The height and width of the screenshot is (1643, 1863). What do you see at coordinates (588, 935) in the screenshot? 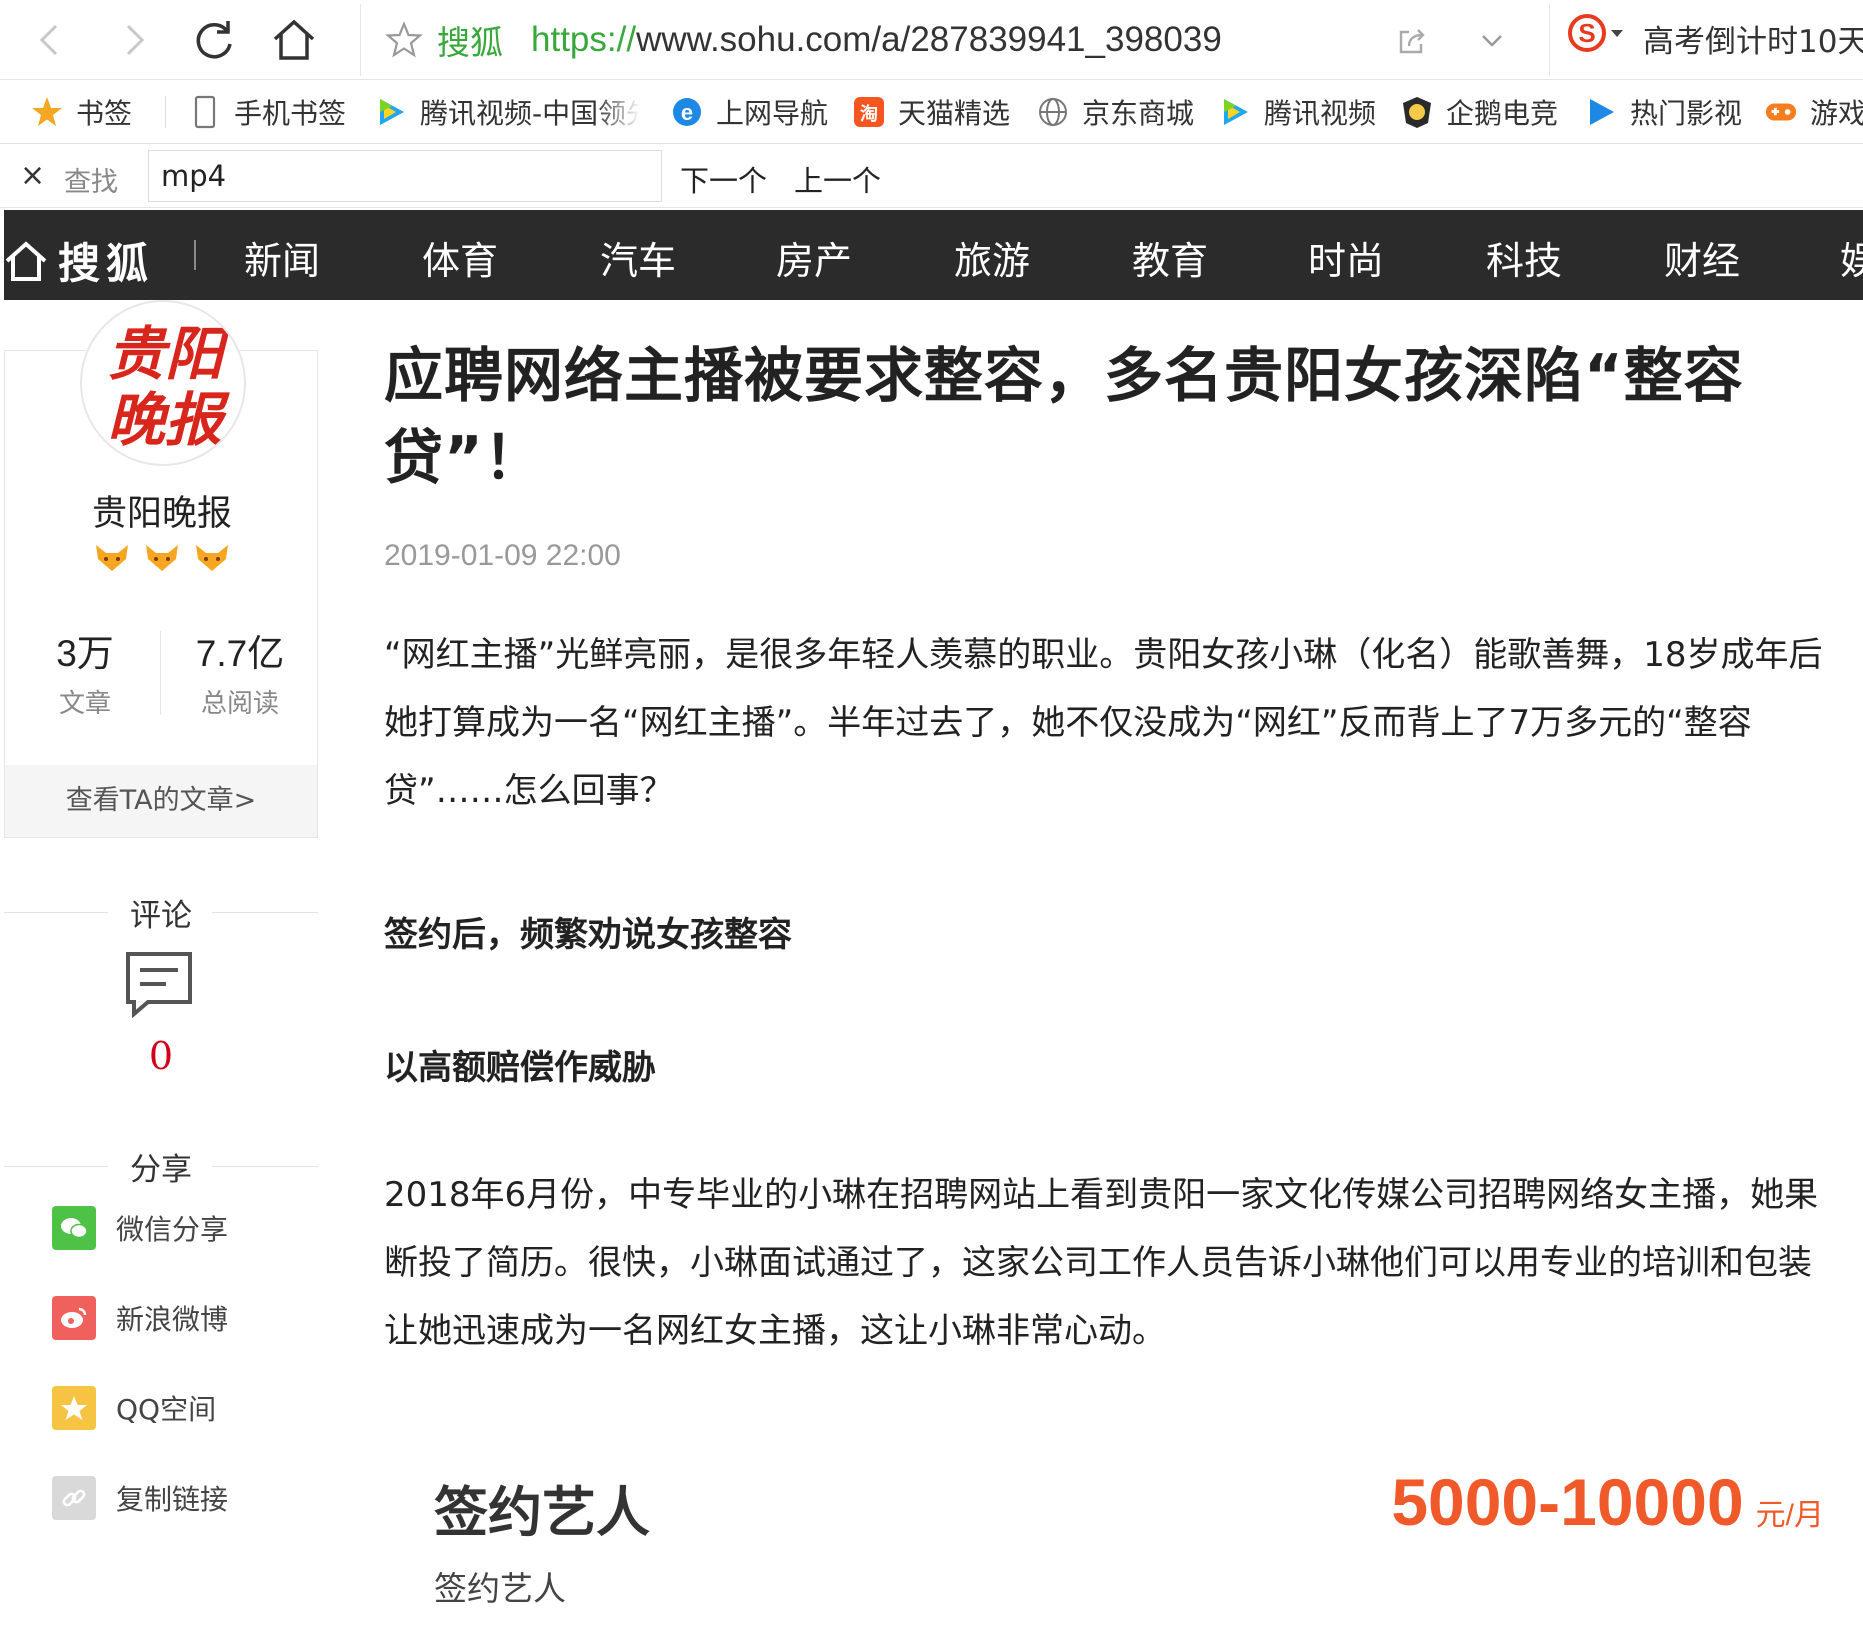
I see `article-subheading: 签约后，频繁劝说女孩整容` at bounding box center [588, 935].